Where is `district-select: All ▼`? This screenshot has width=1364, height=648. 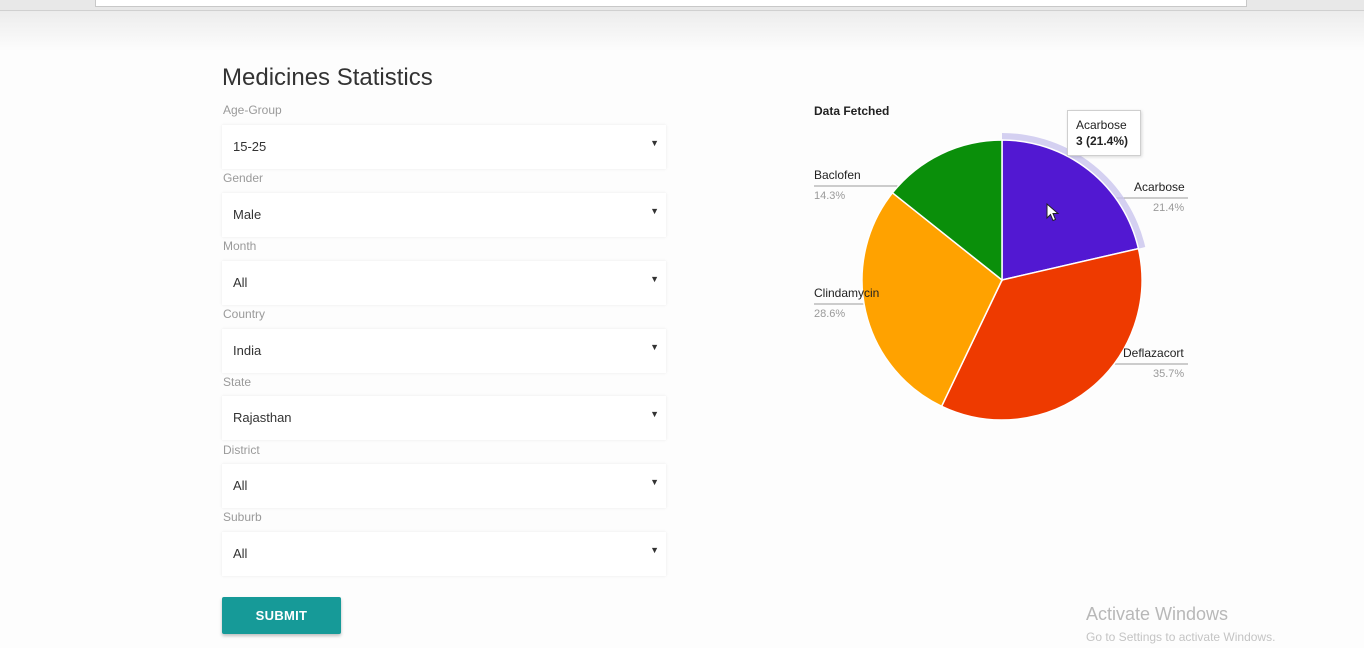 district-select: All ▼ is located at coordinates (444, 486).